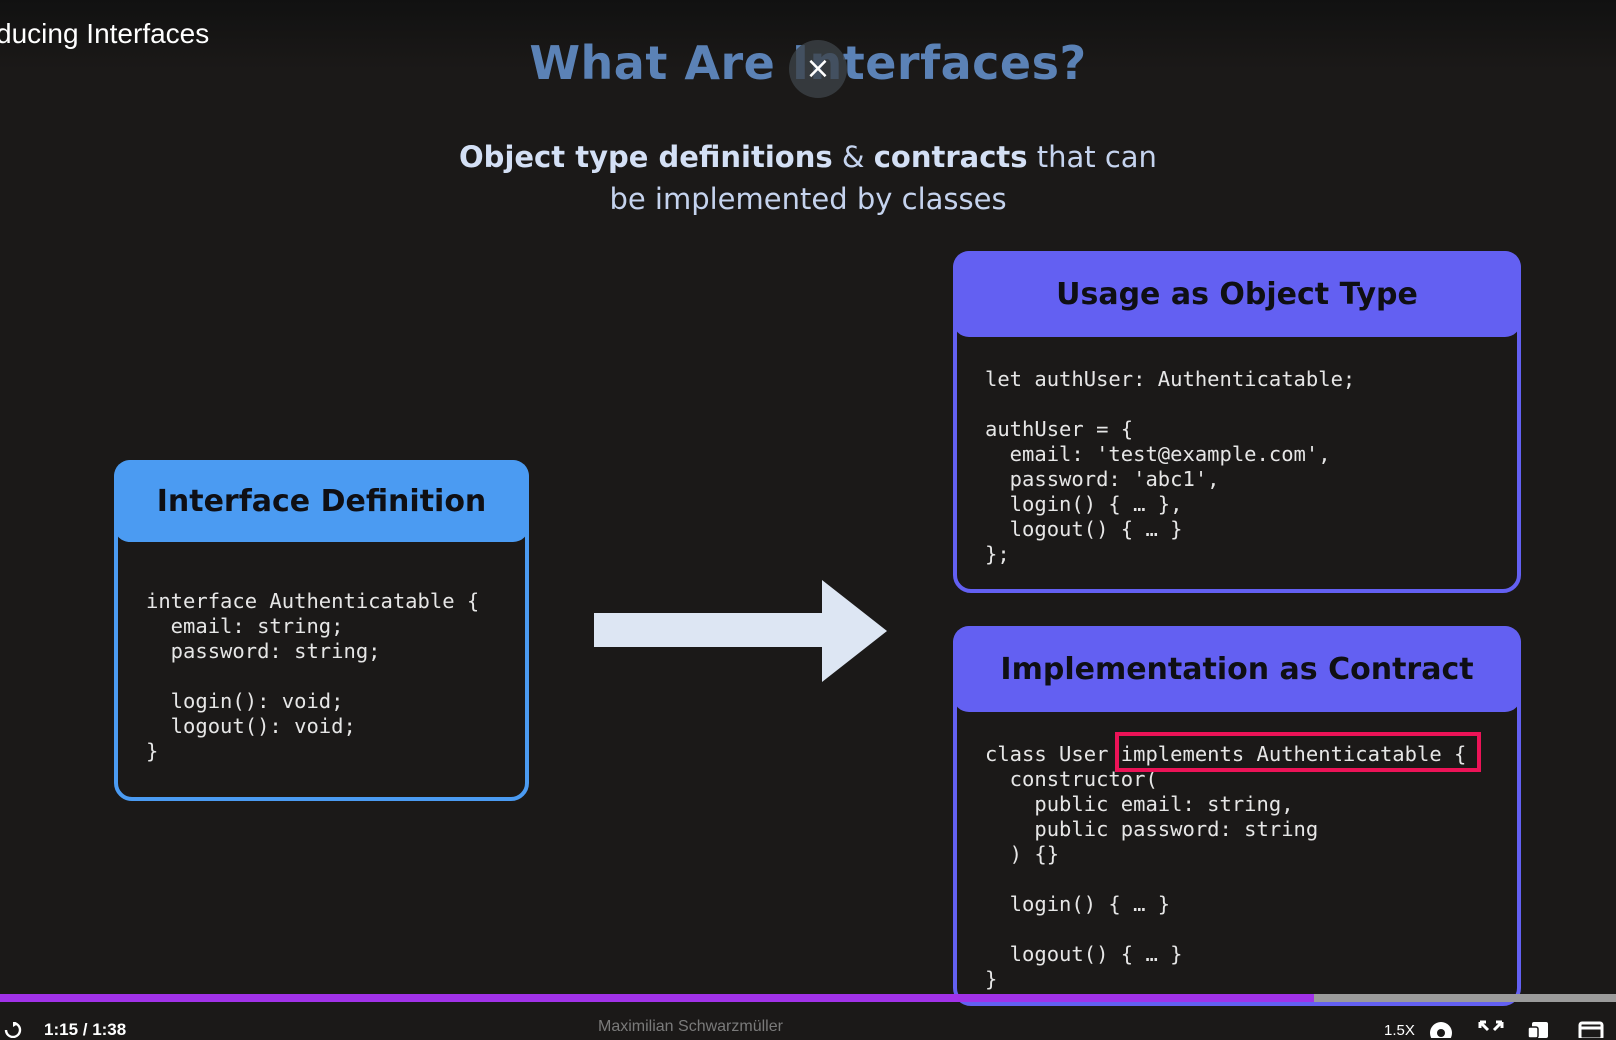  I want to click on progress-fill, so click(657, 998).